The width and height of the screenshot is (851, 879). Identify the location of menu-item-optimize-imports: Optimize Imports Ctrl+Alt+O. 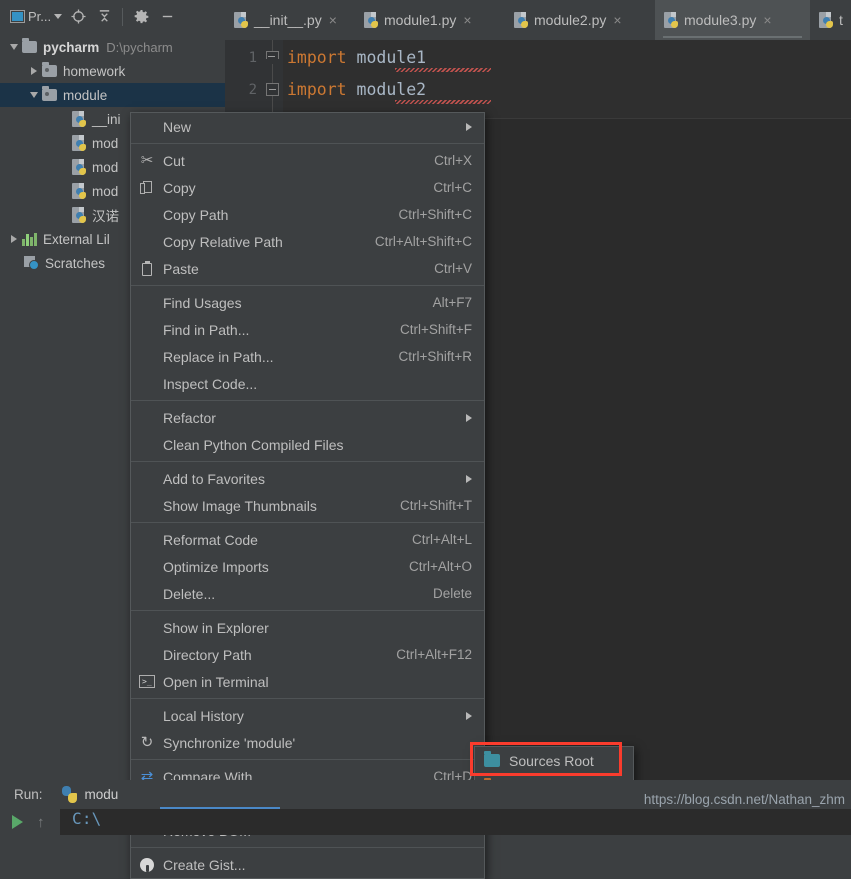
(307, 566).